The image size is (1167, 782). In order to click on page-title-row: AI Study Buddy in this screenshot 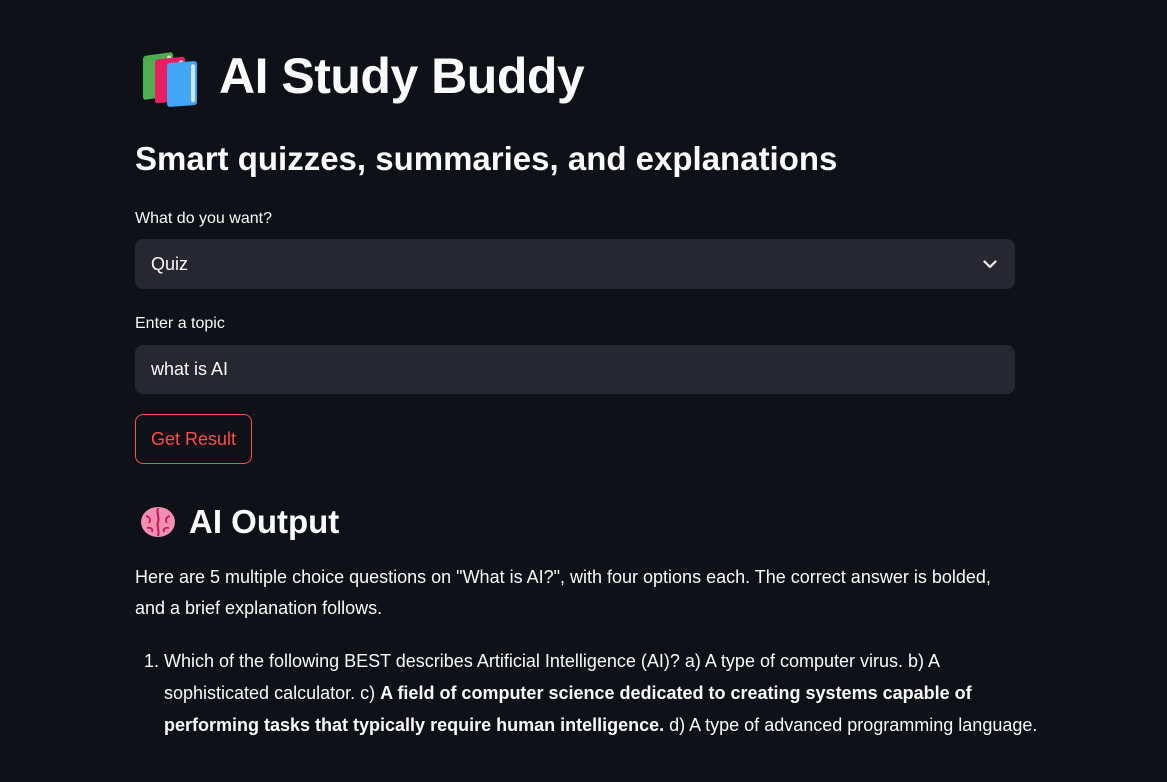, I will do `click(362, 76)`.